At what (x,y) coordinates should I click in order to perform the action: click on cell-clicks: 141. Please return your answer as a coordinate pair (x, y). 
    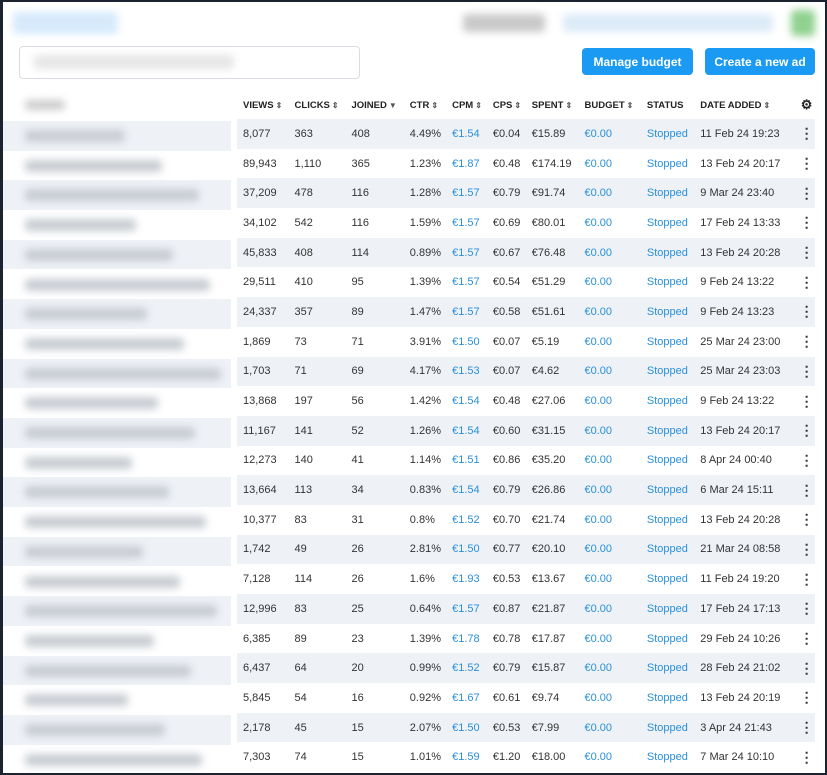
    Looking at the image, I should click on (317, 430).